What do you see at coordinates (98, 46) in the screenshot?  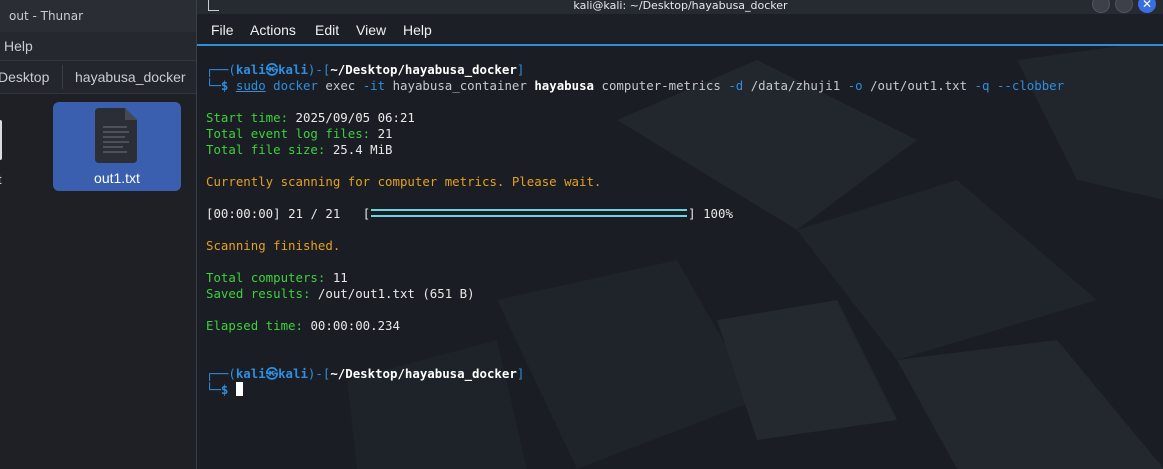 I see `thunar-menu-bar: Help` at bounding box center [98, 46].